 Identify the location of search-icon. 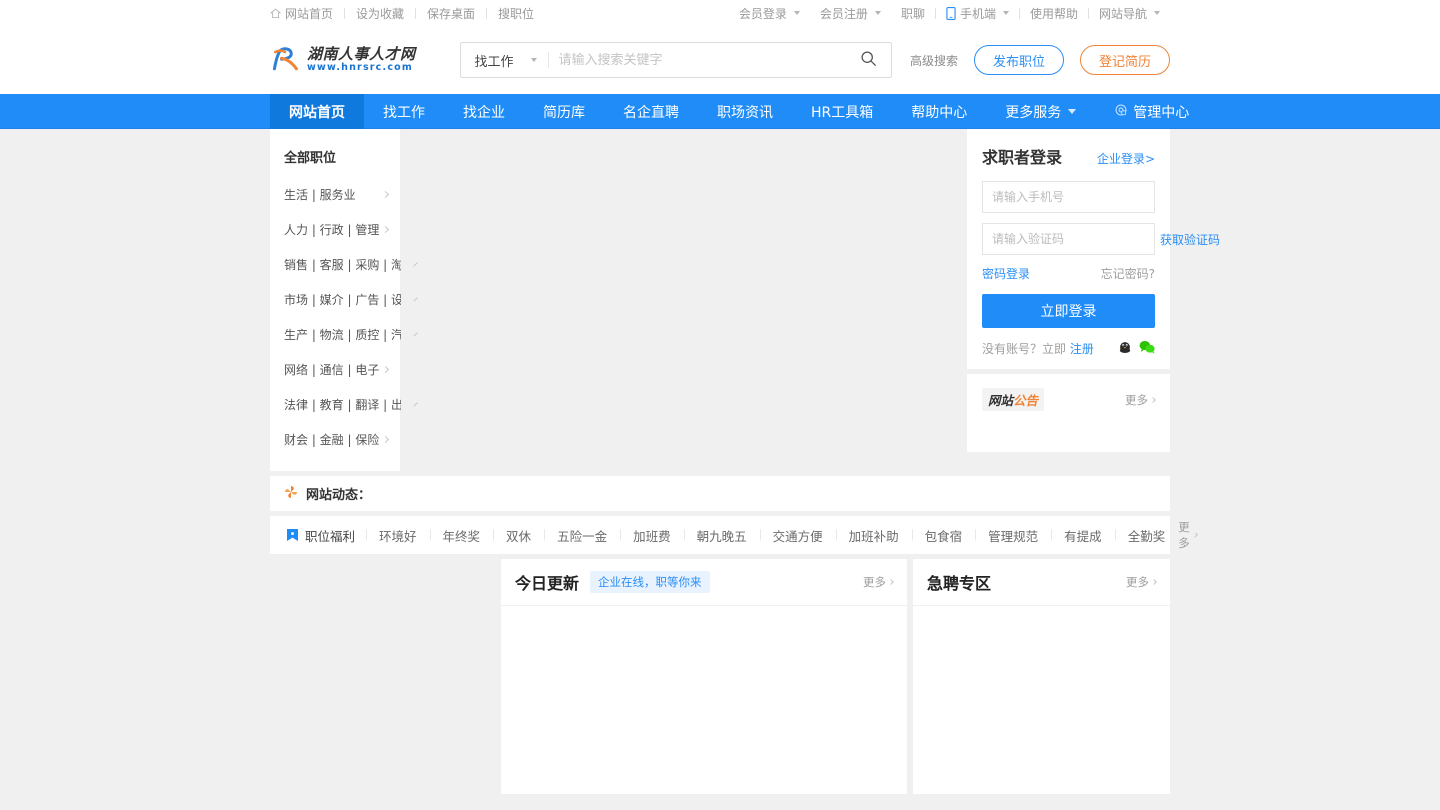
(868, 60).